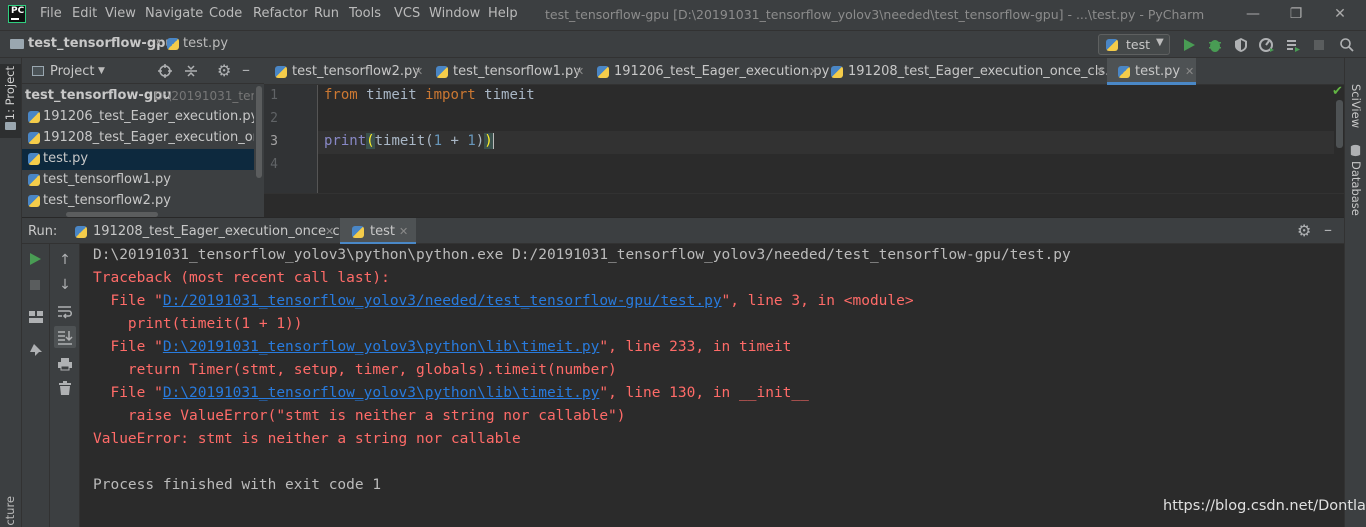 Image resolution: width=1366 pixels, height=527 pixels. I want to click on menu-edit: Edit, so click(84, 13).